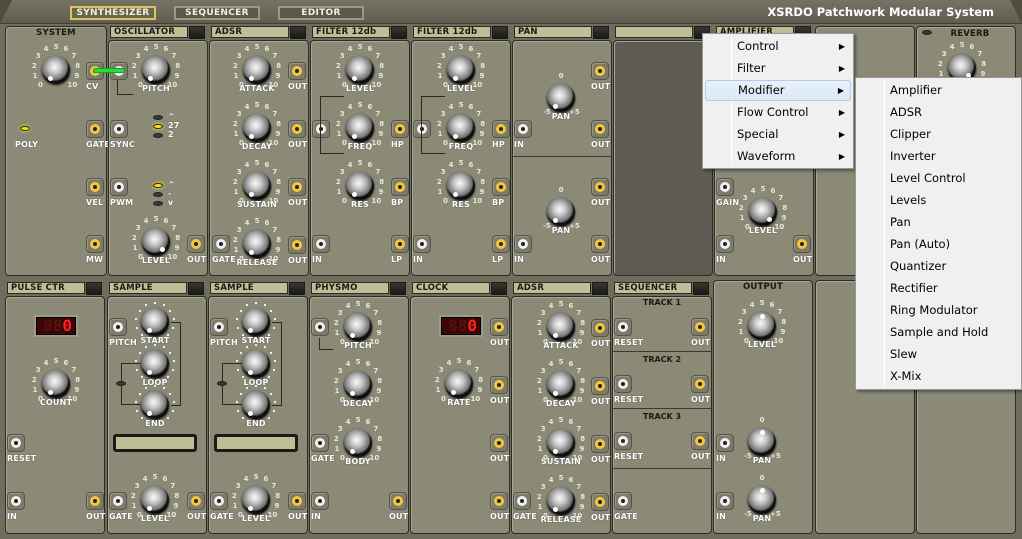 The height and width of the screenshot is (539, 1022). What do you see at coordinates (938, 310) in the screenshot?
I see `submenu-item-ring-modulator: Ring Modulator` at bounding box center [938, 310].